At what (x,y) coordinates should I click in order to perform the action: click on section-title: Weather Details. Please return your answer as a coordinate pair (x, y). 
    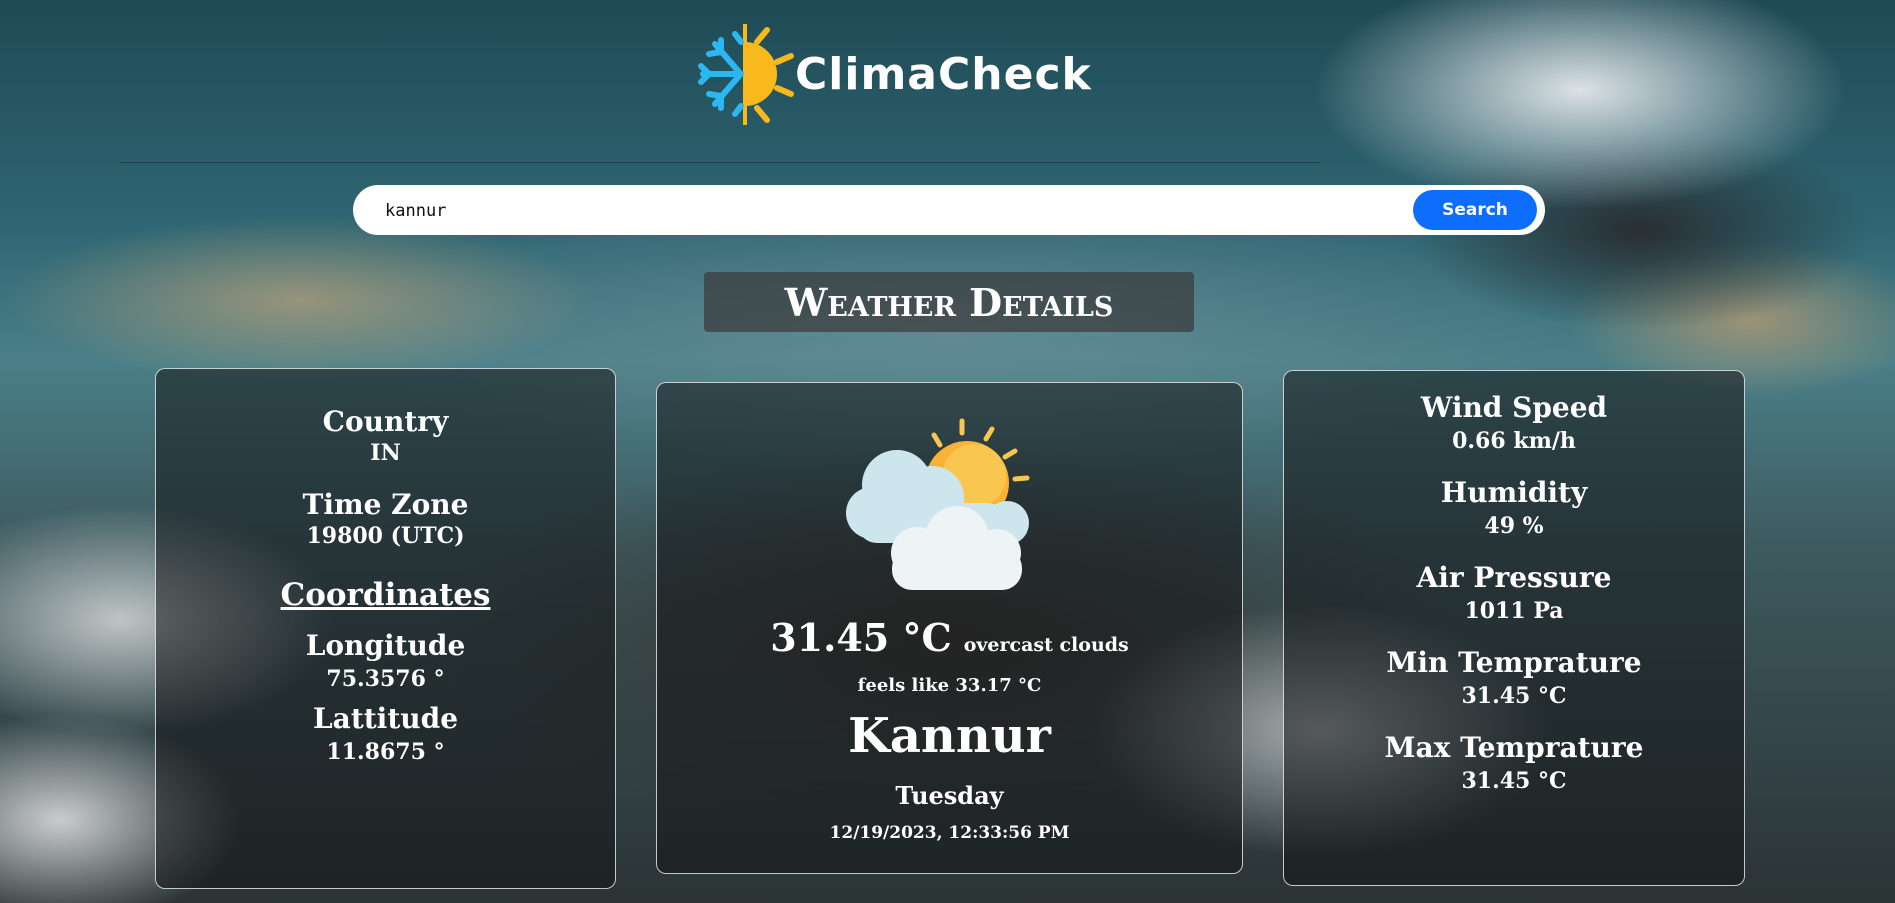
    Looking at the image, I should click on (949, 302).